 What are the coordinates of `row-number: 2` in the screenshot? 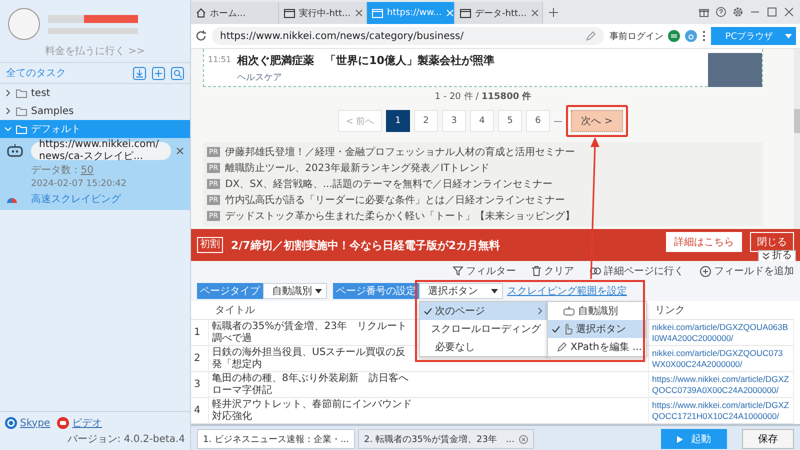 It's located at (200, 359).